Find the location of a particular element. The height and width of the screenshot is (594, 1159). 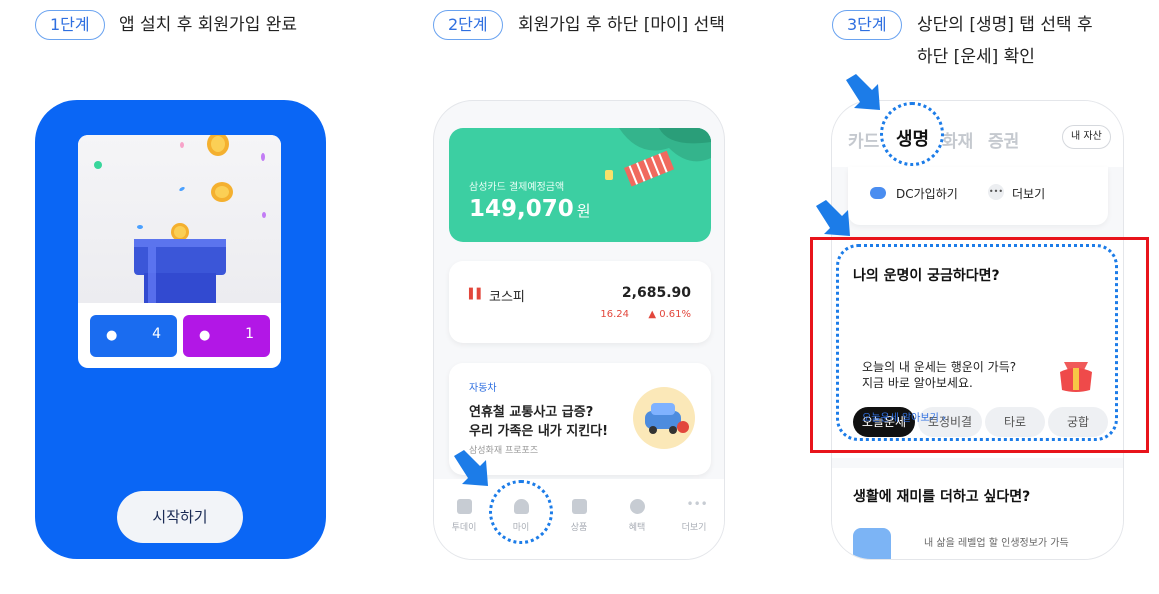

ticket-count: 1 is located at coordinates (249, 334).